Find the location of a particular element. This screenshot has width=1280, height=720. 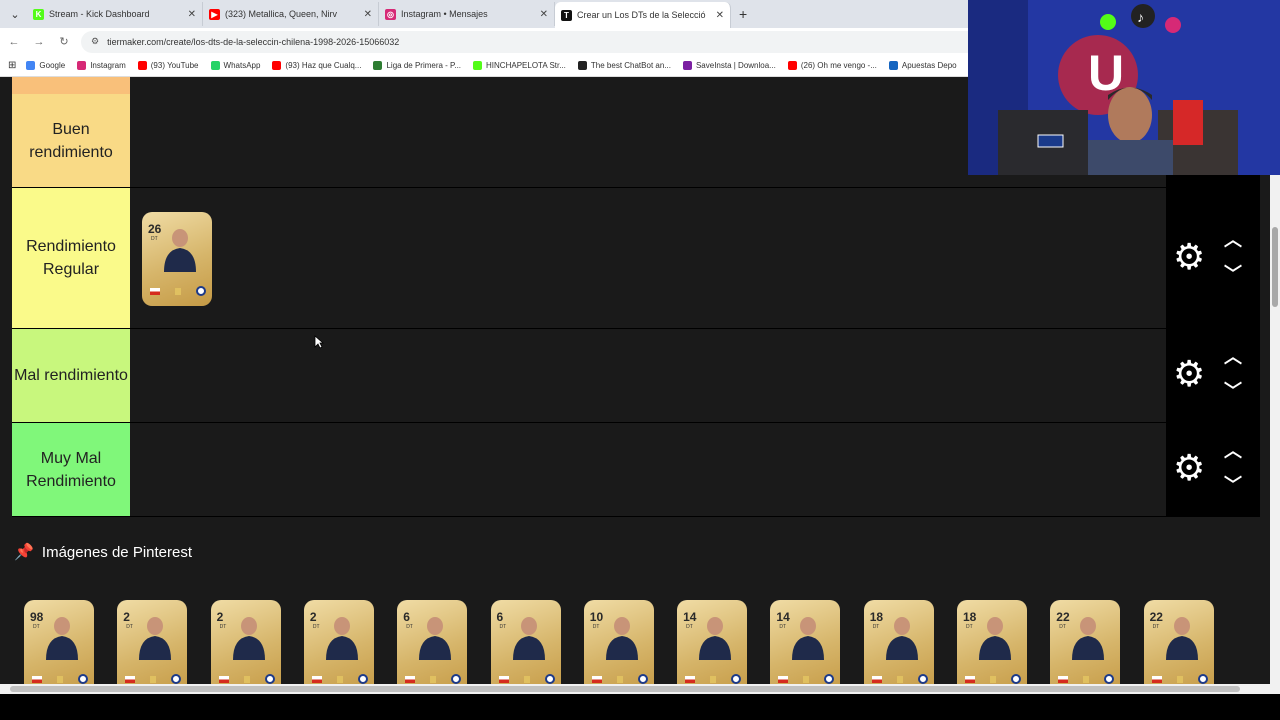

hscrollbar-thumb is located at coordinates (625, 689).